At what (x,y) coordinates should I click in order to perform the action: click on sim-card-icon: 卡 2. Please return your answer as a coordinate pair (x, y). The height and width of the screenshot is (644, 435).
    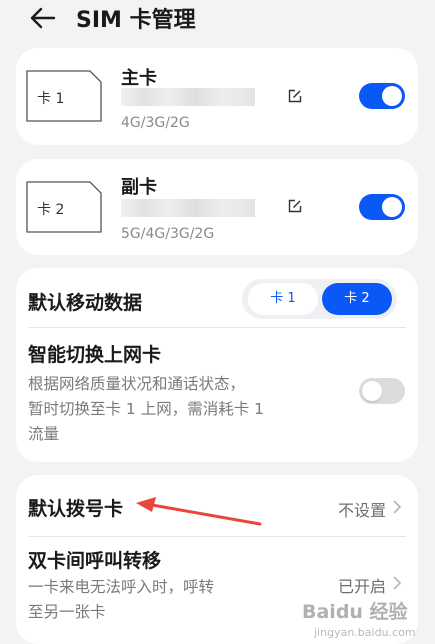
    Looking at the image, I should click on (64, 207).